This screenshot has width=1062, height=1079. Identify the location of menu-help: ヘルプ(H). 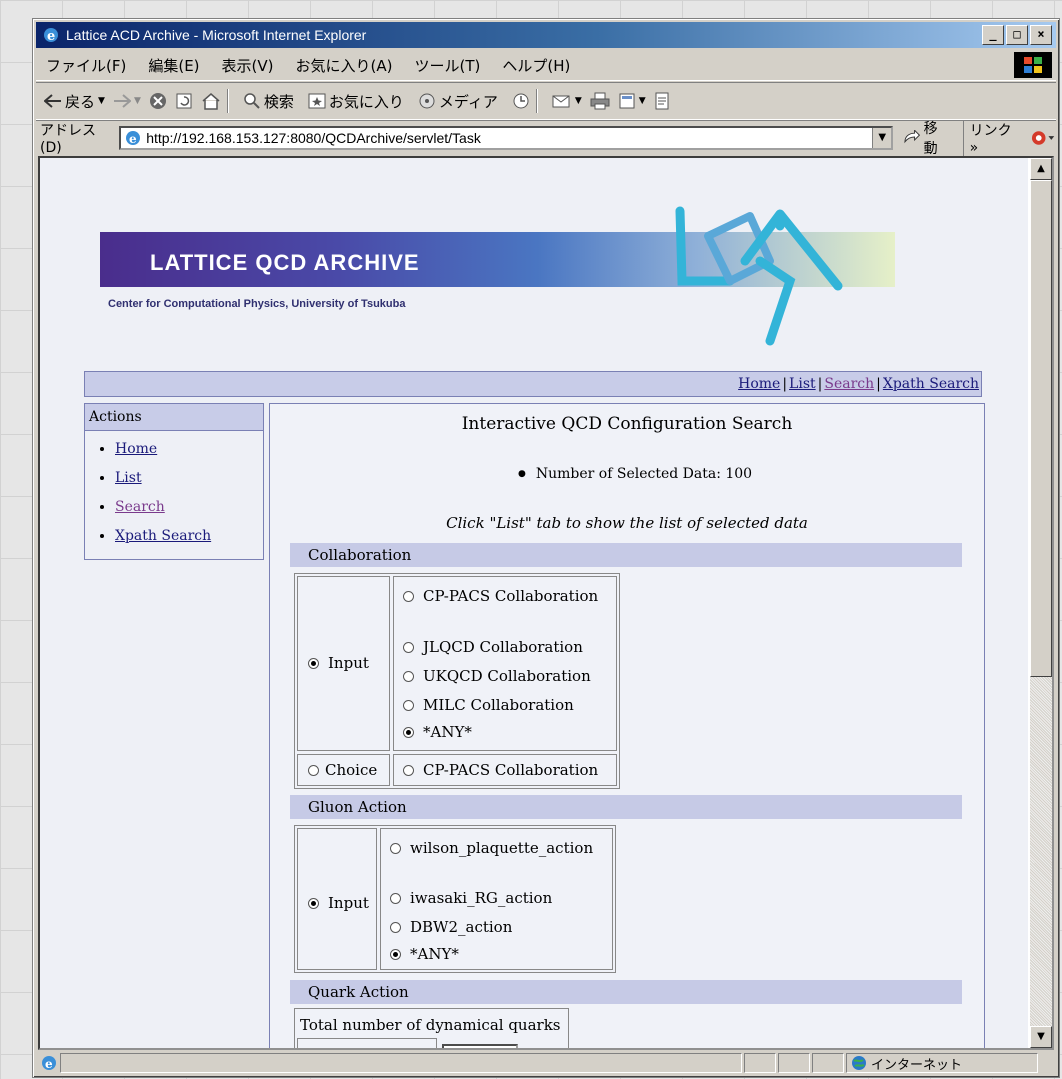
(536, 65).